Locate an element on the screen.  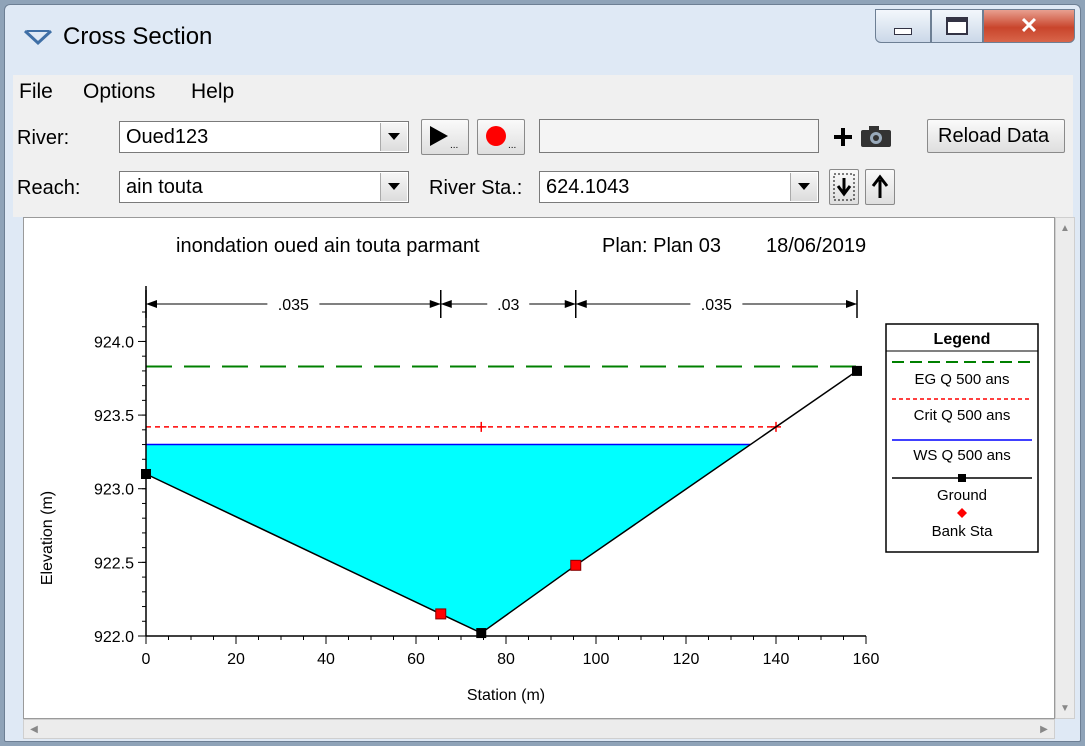
chart-title: inondation oued ain touta parmant is located at coordinates (328, 246).